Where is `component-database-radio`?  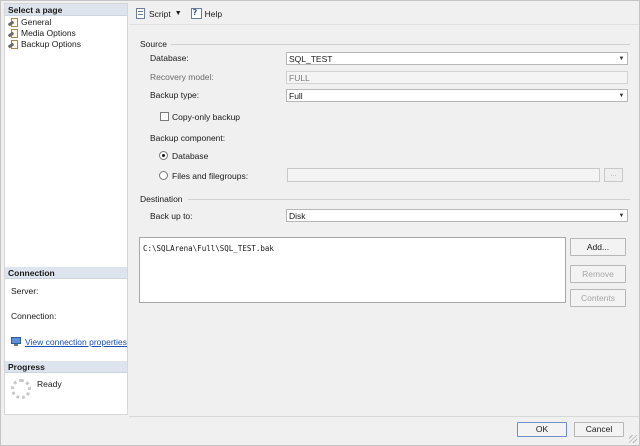 component-database-radio is located at coordinates (163, 155).